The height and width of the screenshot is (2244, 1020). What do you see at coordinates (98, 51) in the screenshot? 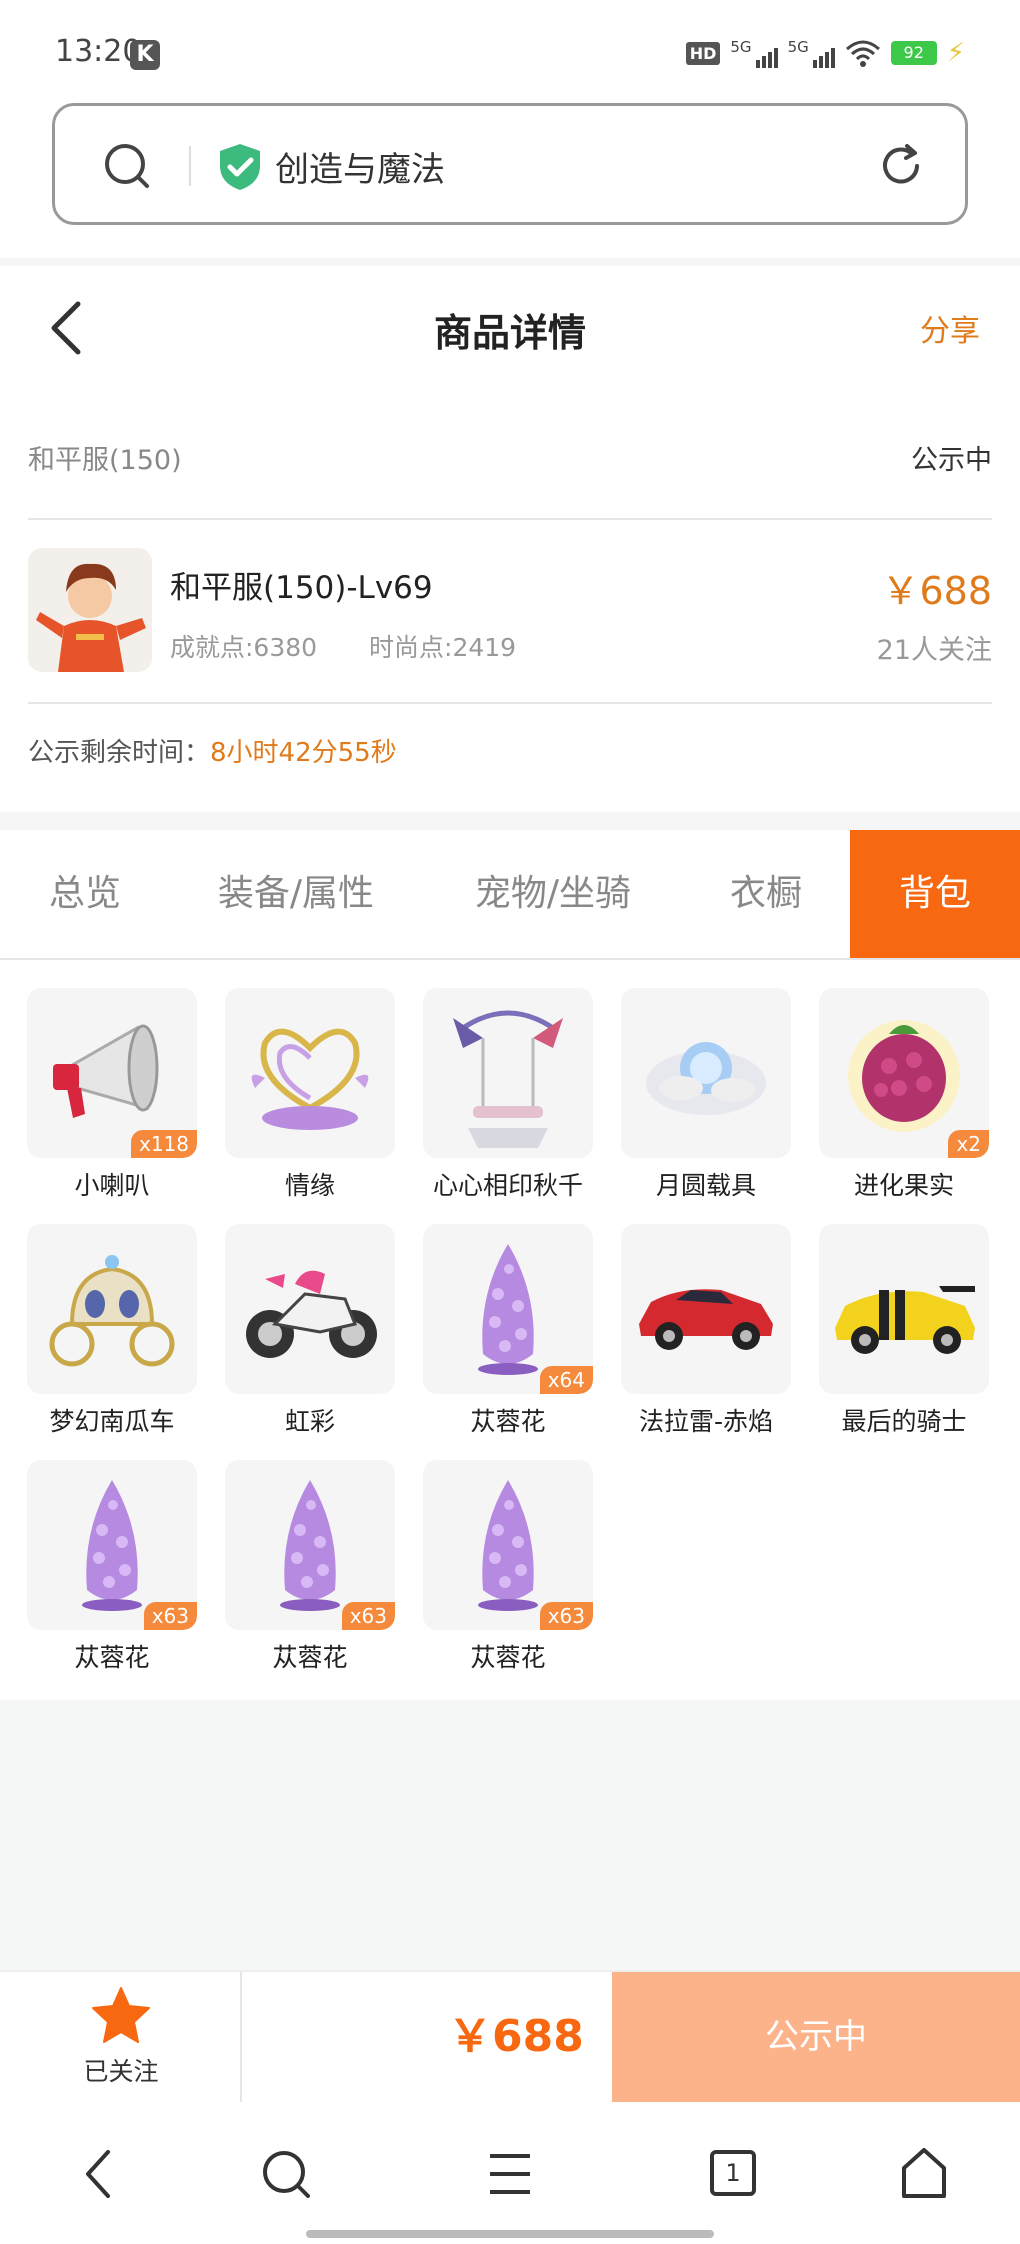
I see `status-time: 13:20` at bounding box center [98, 51].